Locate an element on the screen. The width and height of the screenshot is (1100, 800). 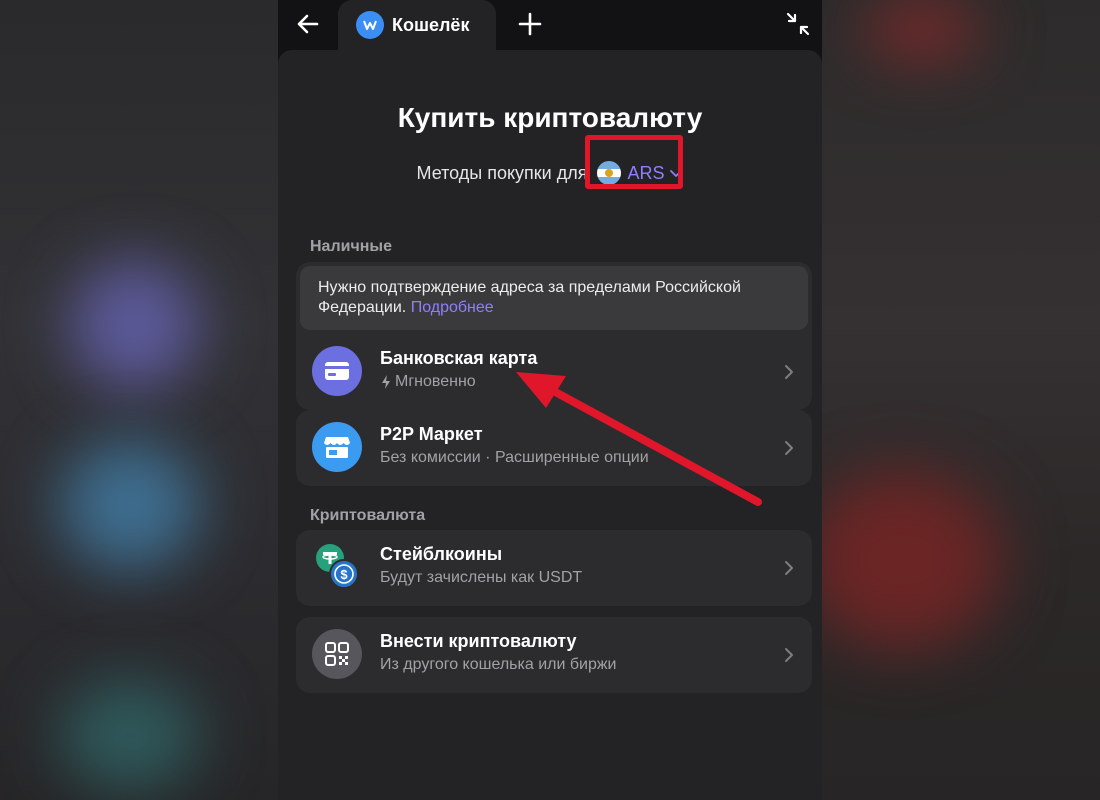
bank-card-title: Банковская карта is located at coordinates (459, 358).